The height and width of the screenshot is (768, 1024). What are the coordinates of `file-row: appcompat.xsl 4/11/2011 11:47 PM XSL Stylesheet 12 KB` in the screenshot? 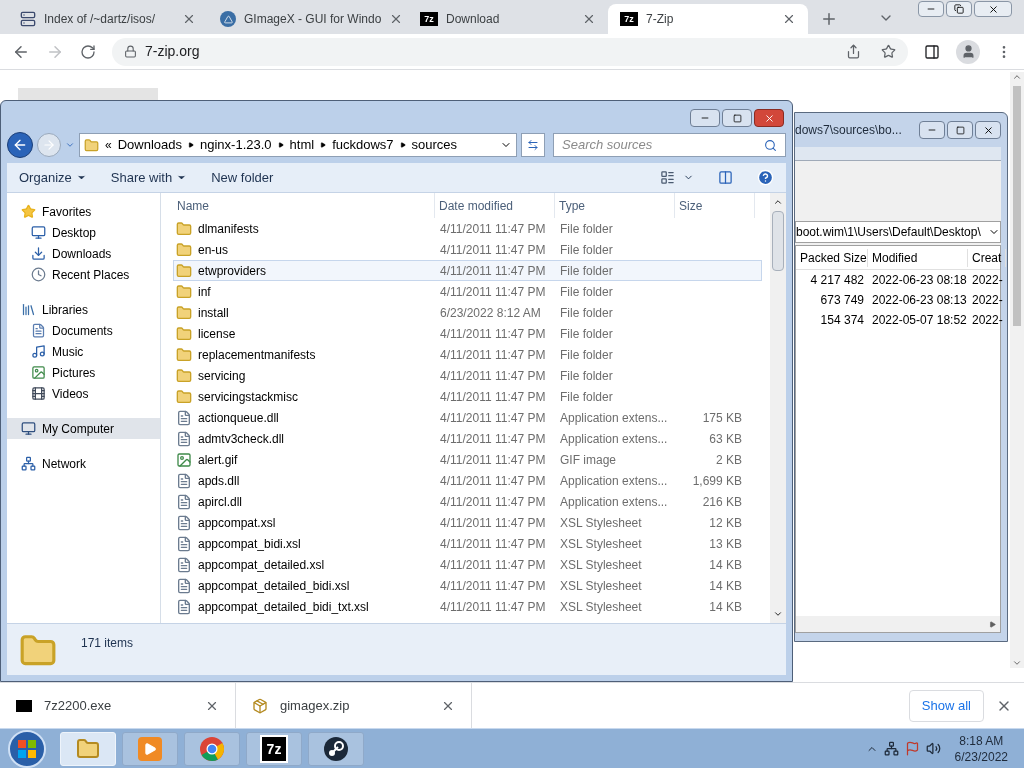 It's located at (467, 522).